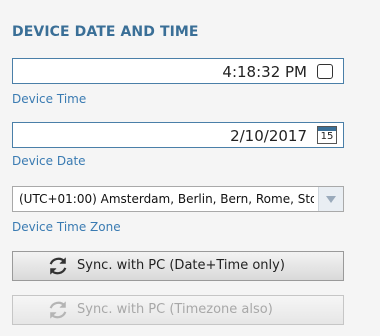 The height and width of the screenshot is (336, 380). Describe the element at coordinates (325, 71) in the screenshot. I see `time-picker-icon` at that location.